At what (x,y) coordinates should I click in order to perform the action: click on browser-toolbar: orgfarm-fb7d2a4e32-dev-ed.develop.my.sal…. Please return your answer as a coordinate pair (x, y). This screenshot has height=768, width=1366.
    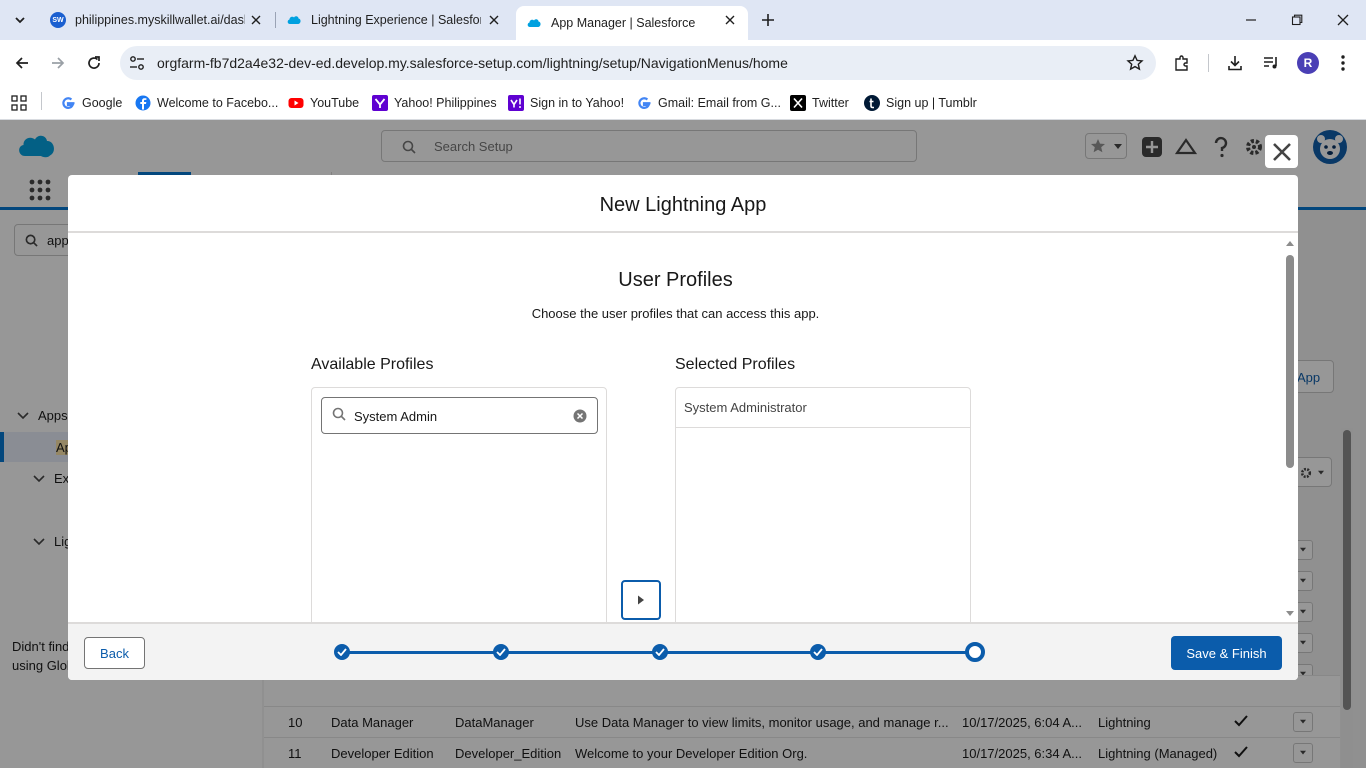
    Looking at the image, I should click on (683, 63).